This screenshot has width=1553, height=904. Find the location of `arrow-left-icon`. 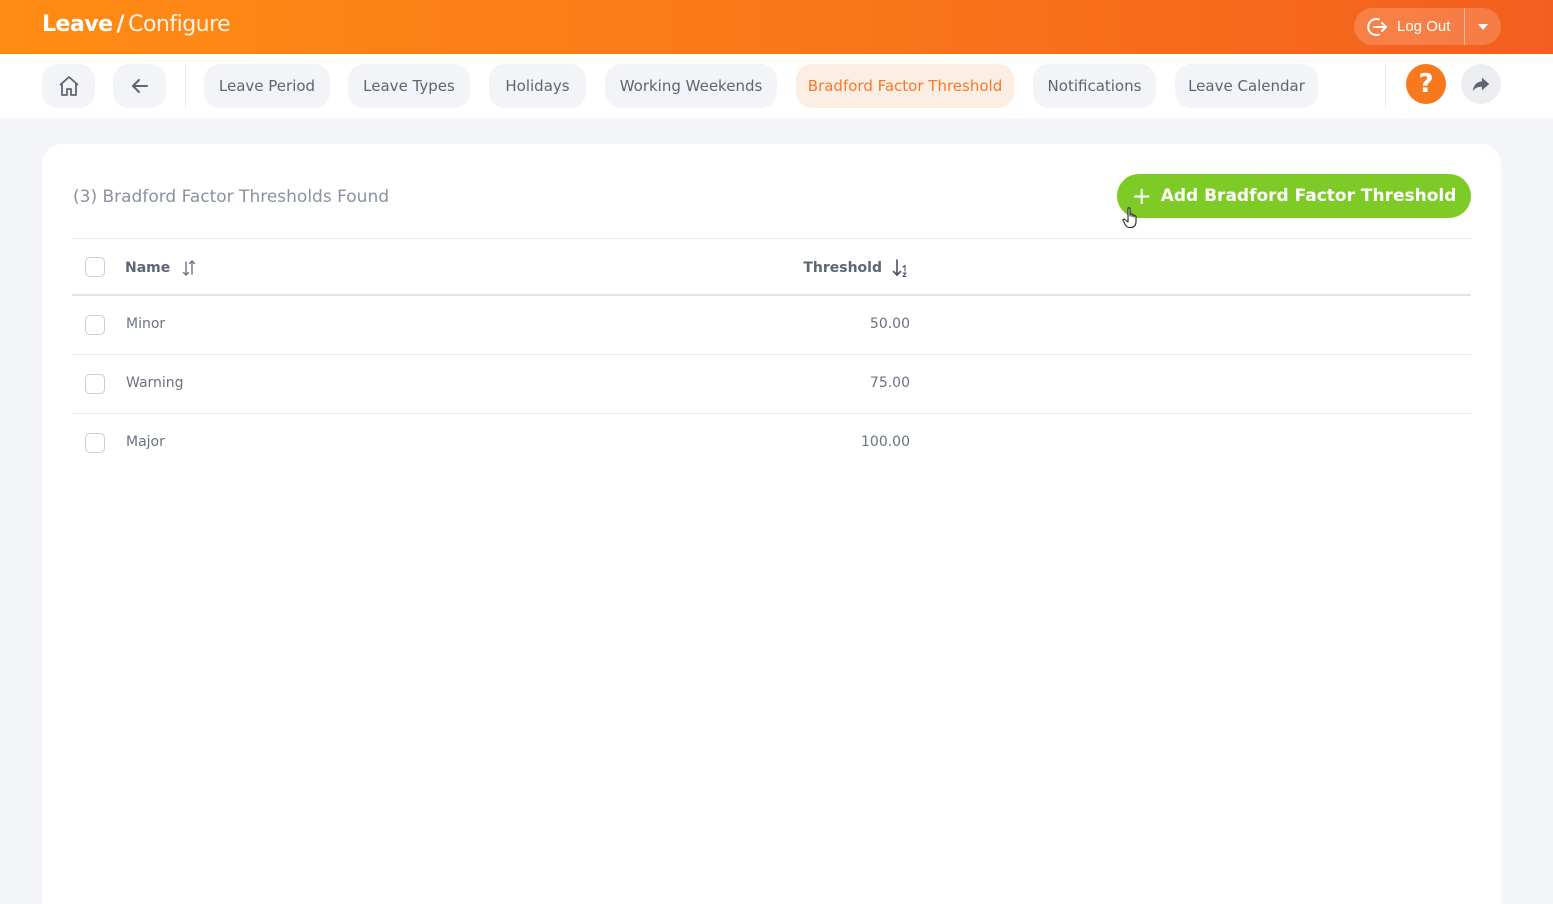

arrow-left-icon is located at coordinates (139, 86).